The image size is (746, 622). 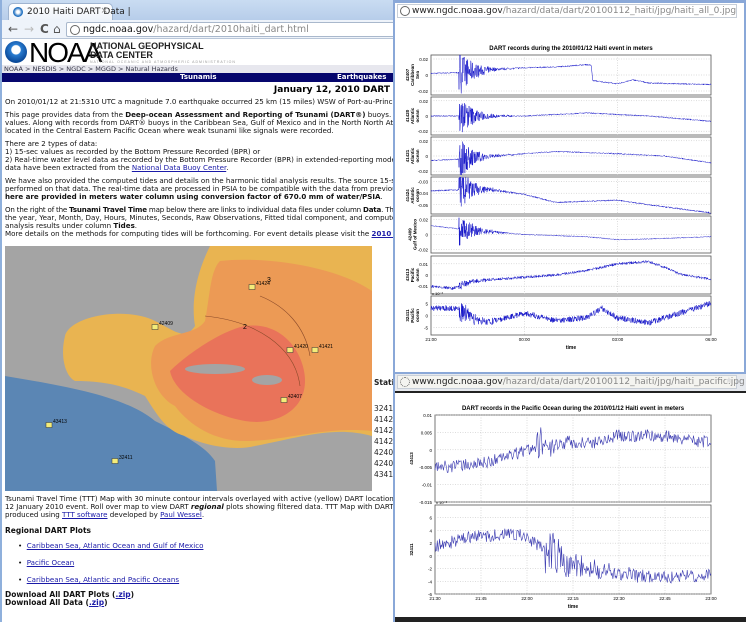 I want to click on panel-label: 32411, so click(x=411, y=549).